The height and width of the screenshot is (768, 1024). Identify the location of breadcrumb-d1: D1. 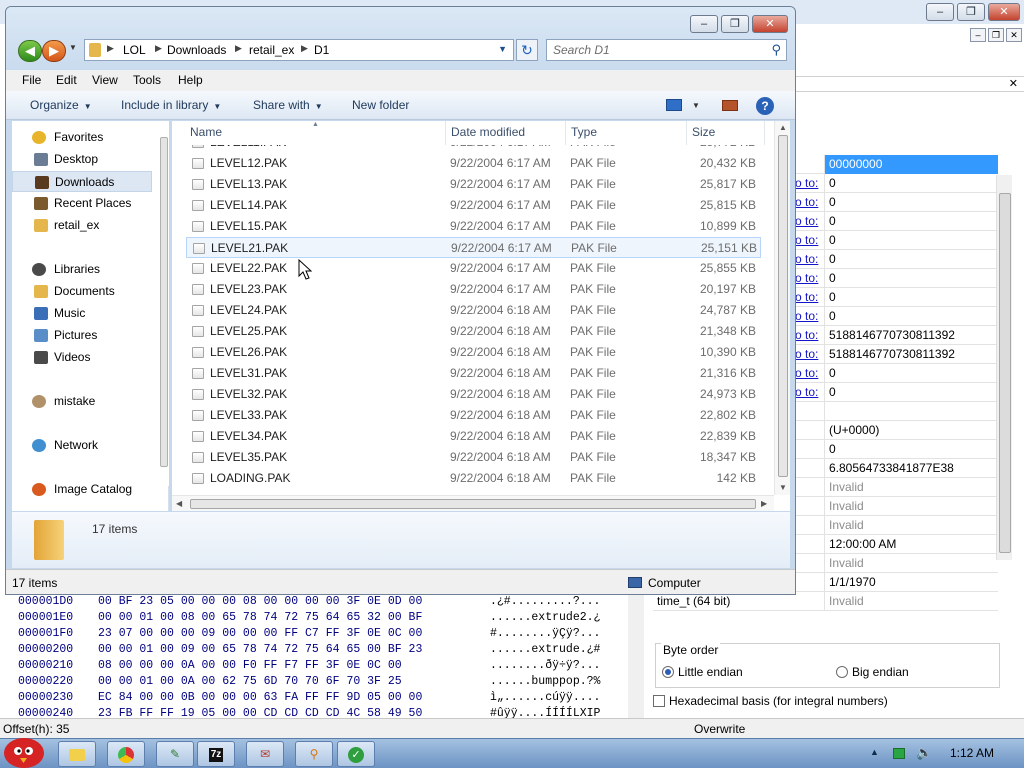
(321, 50).